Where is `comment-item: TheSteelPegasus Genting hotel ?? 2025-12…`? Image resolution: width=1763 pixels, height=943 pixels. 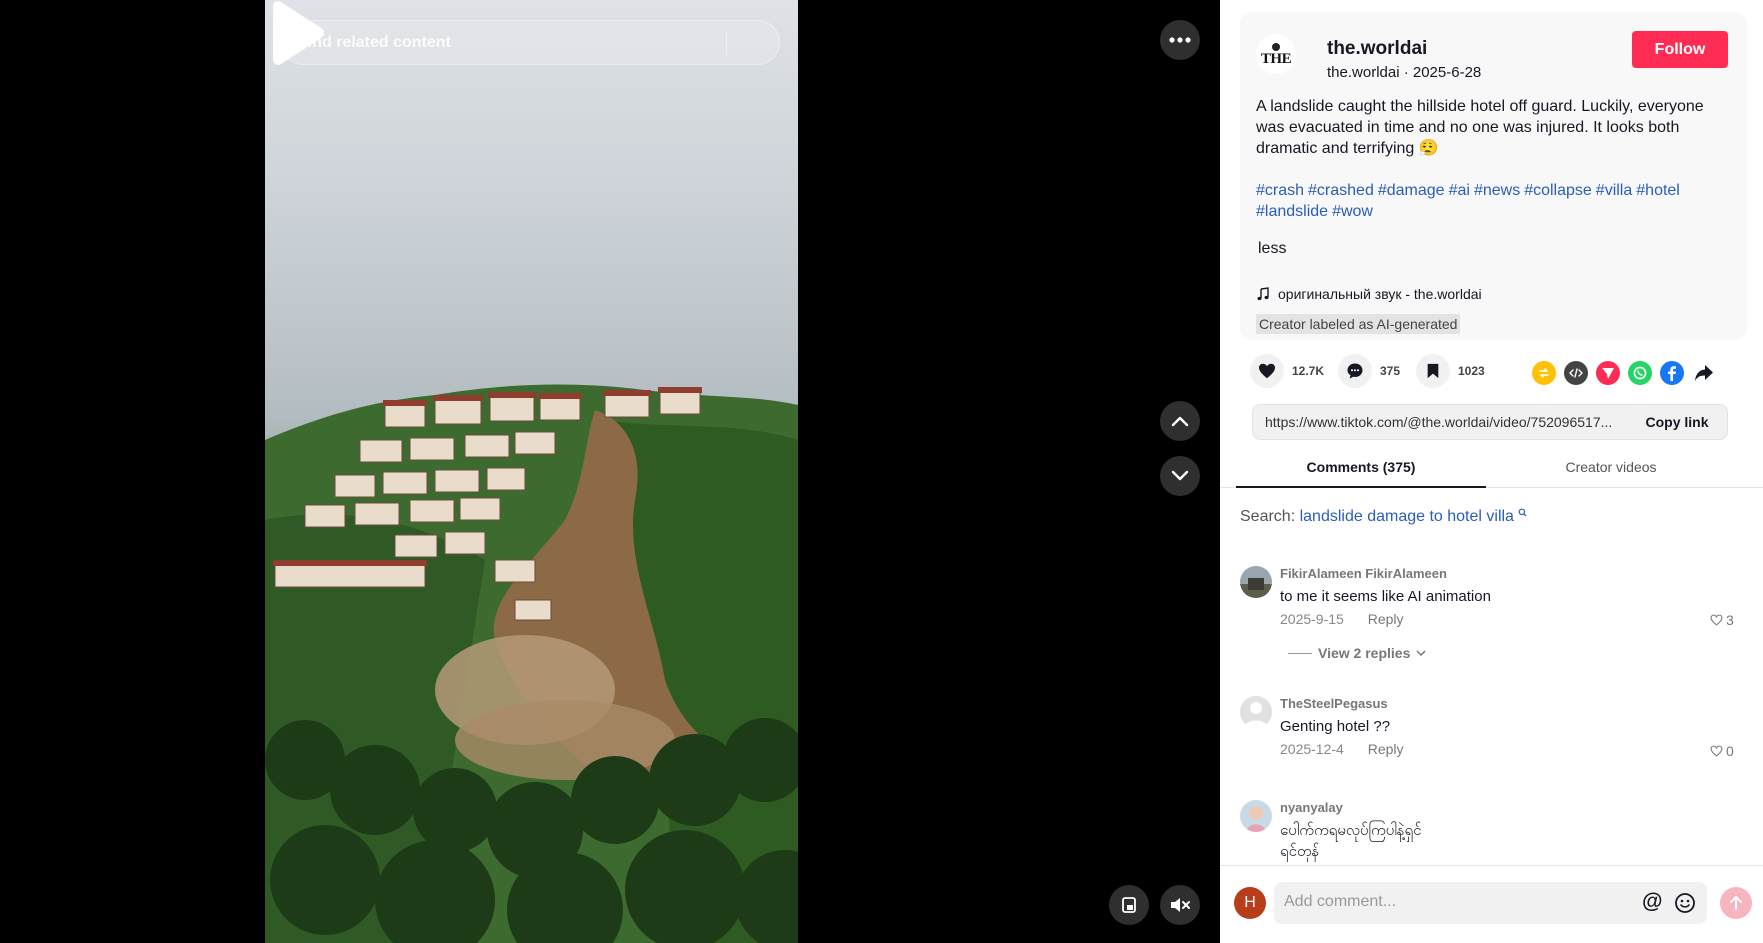
comment-item: TheSteelPegasus Genting hotel ?? 2025-12… is located at coordinates (1490, 731).